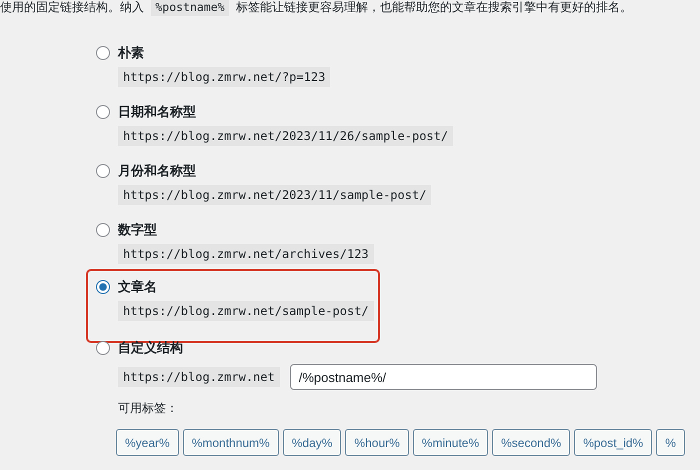 This screenshot has height=470, width=700. What do you see at coordinates (150, 348) in the screenshot?
I see `option-label: 自定义结构` at bounding box center [150, 348].